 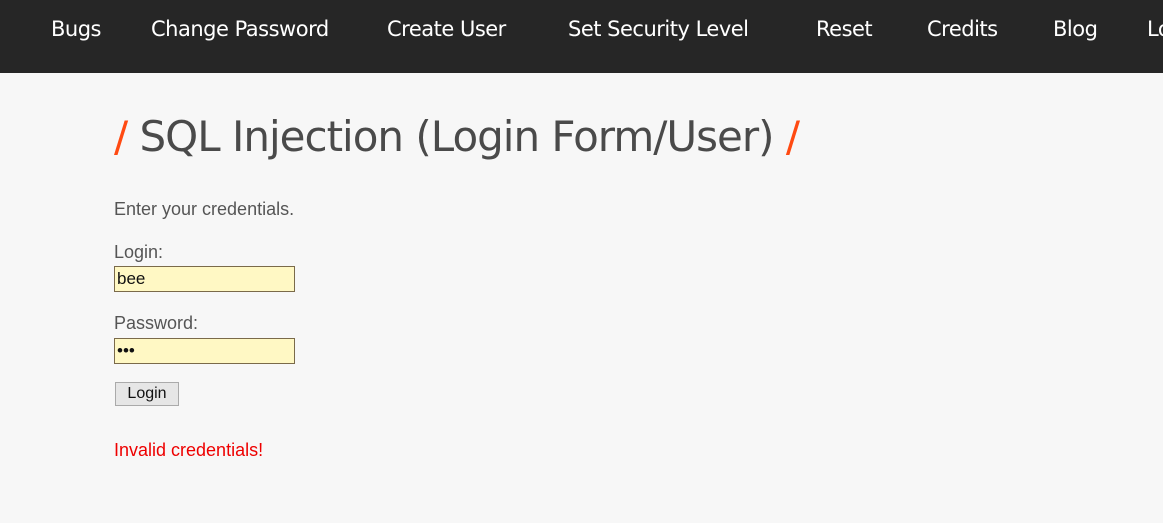 I want to click on page-title: / SQL Injection (Login Form/User) /, so click(x=457, y=136).